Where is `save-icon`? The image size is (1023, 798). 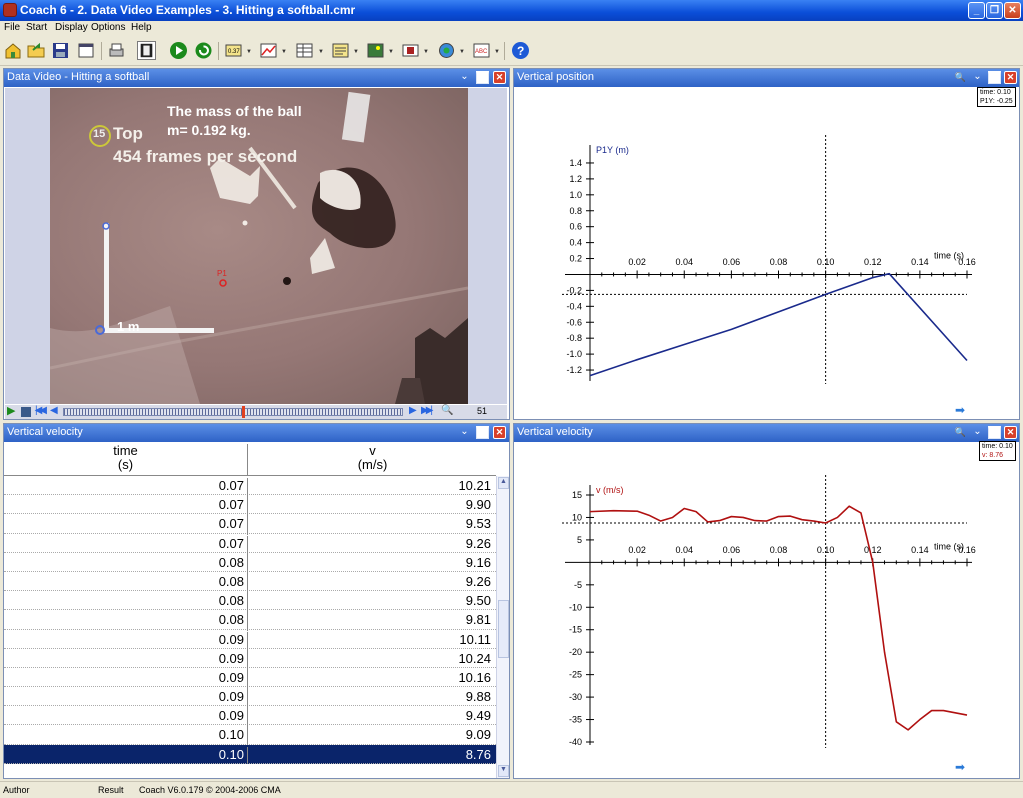 save-icon is located at coordinates (60, 50).